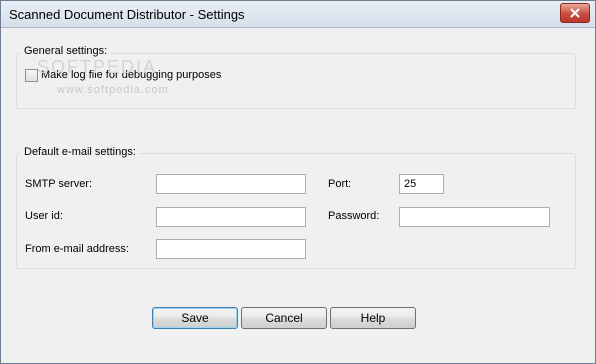 The image size is (596, 364). Describe the element at coordinates (97, 67) in the screenshot. I see `softpedia-watermark: SOFTPEDIA` at that location.